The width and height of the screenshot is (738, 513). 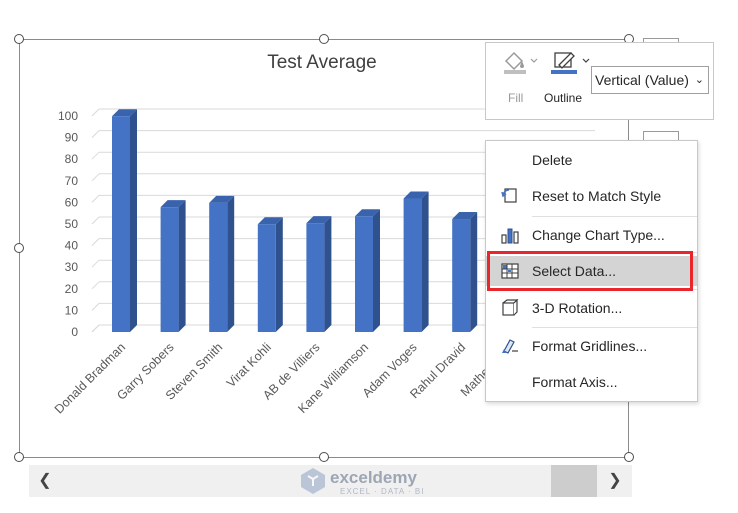 What do you see at coordinates (19, 248) in the screenshot?
I see `resize-handle-middle-left` at bounding box center [19, 248].